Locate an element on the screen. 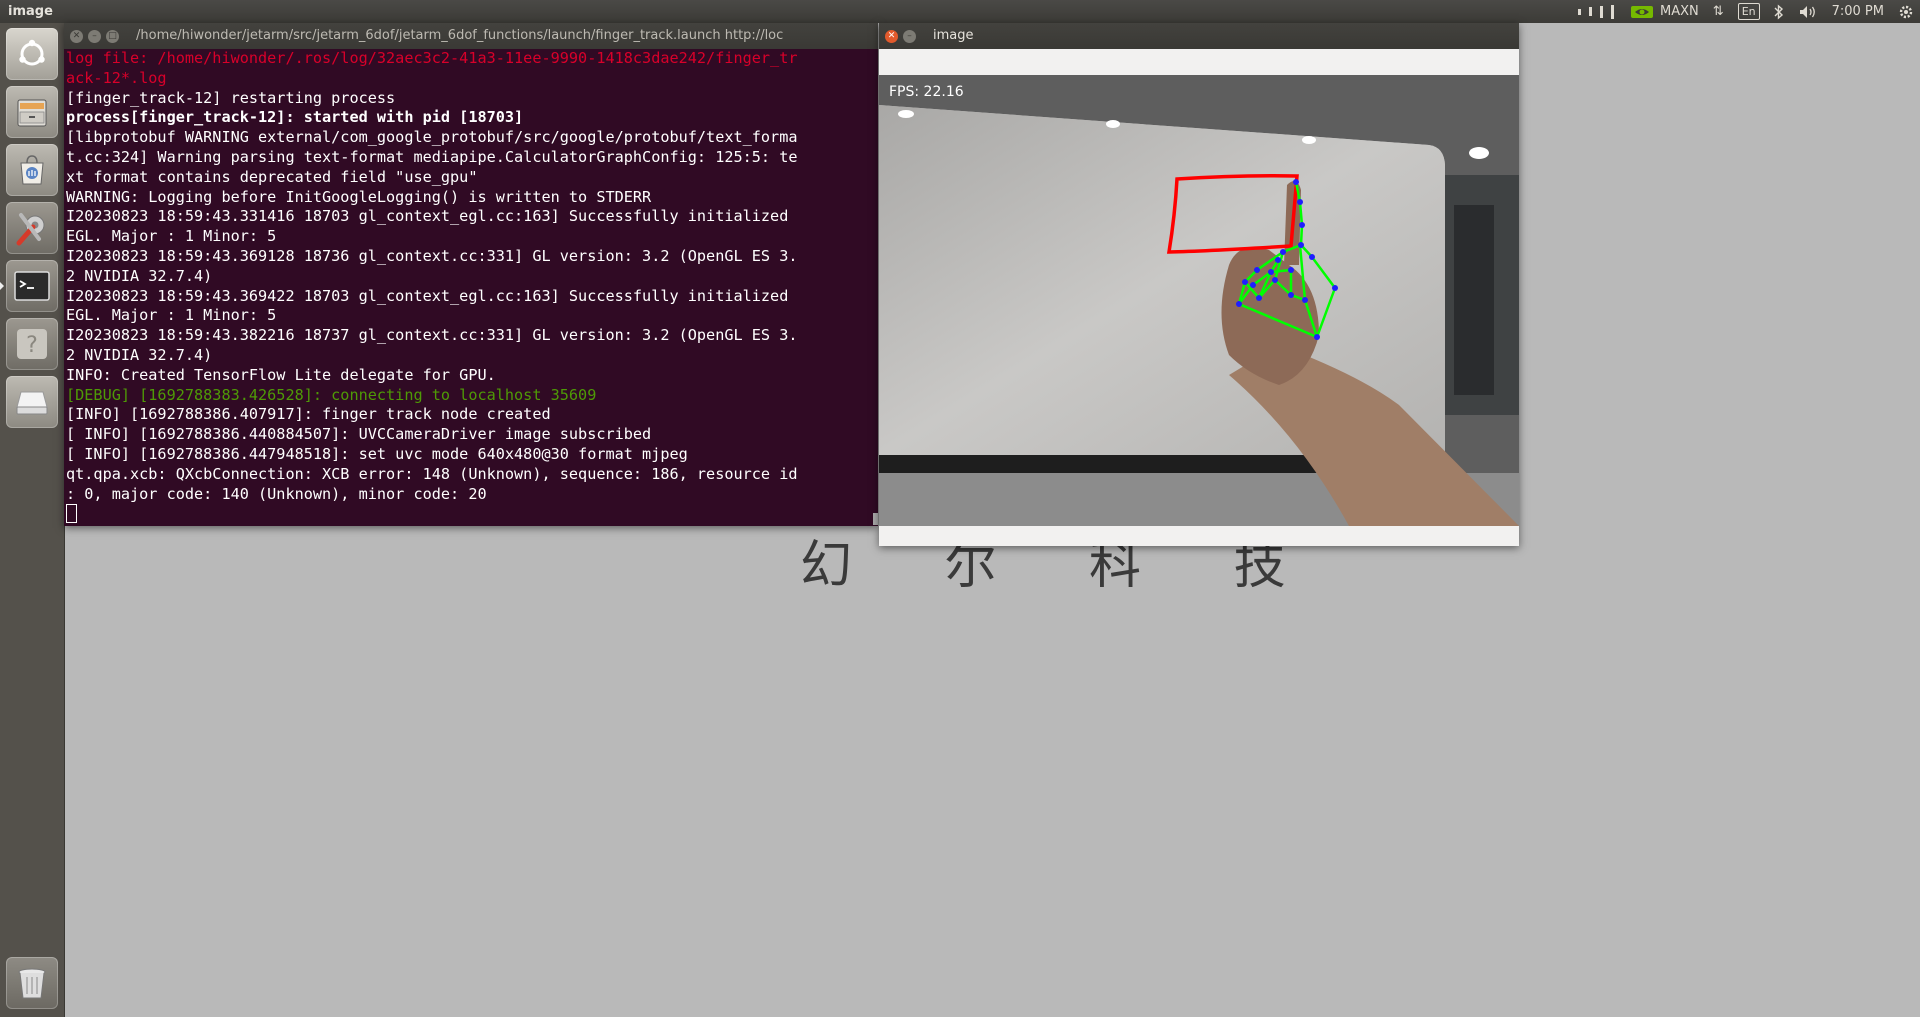 The width and height of the screenshot is (1920, 1017). top-panel: image MAXN ⇅ En 7:00 PM is located at coordinates (960, 11).